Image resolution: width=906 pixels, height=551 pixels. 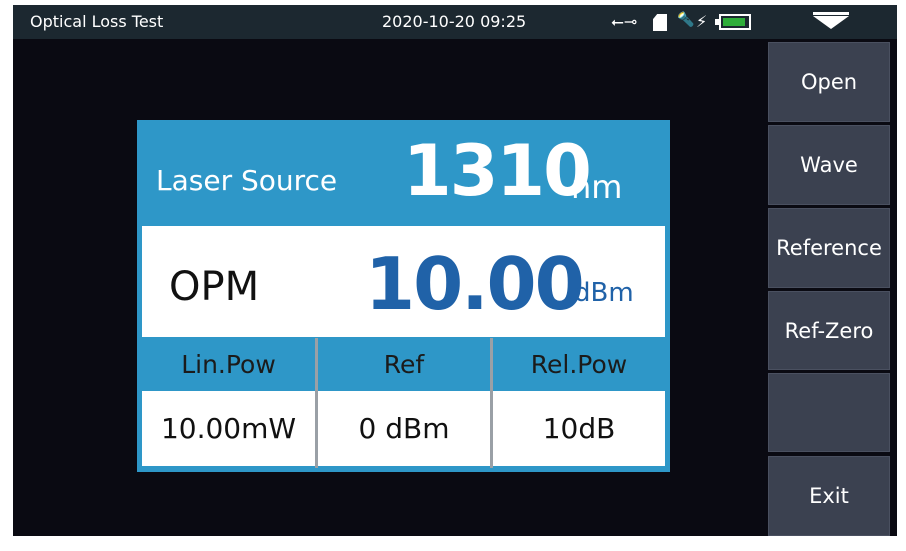 I want to click on charging-icon: ⚡, so click(x=702, y=21).